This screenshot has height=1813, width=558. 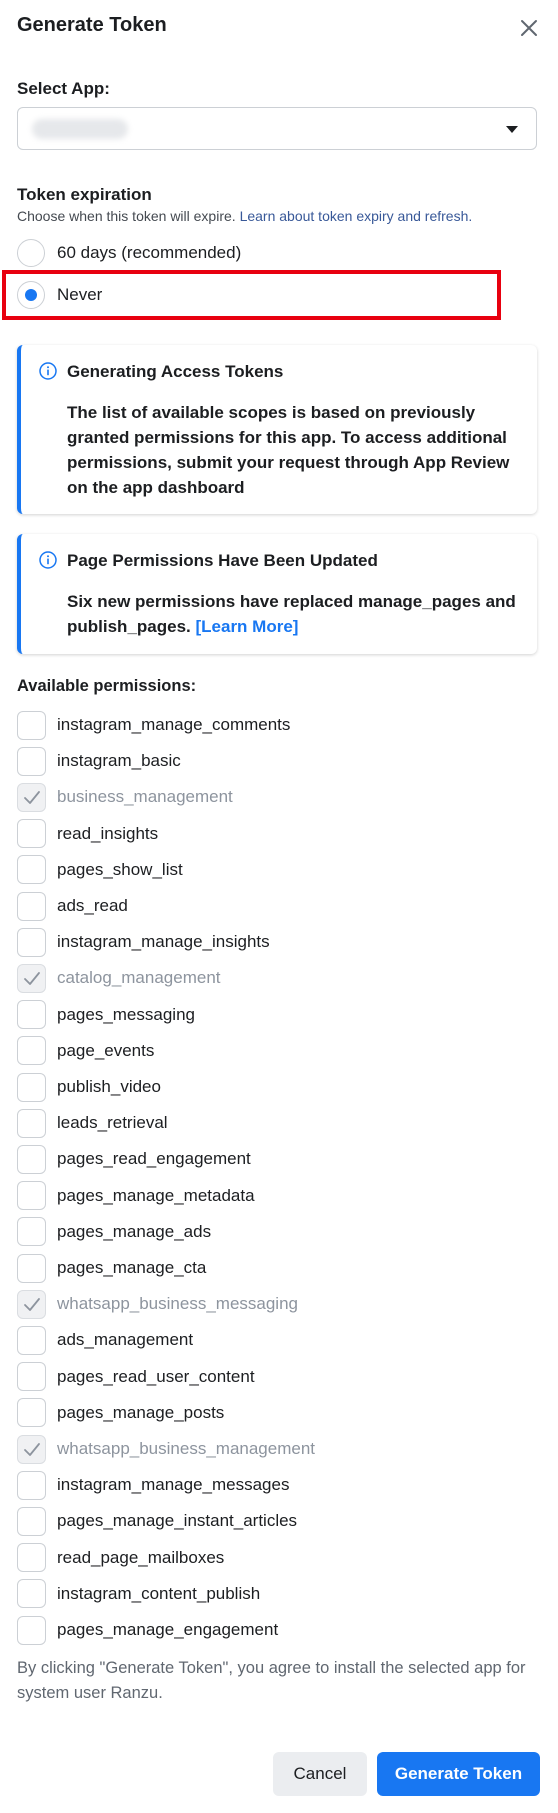 I want to click on permission-row: pages_messaging, so click(x=106, y=1015).